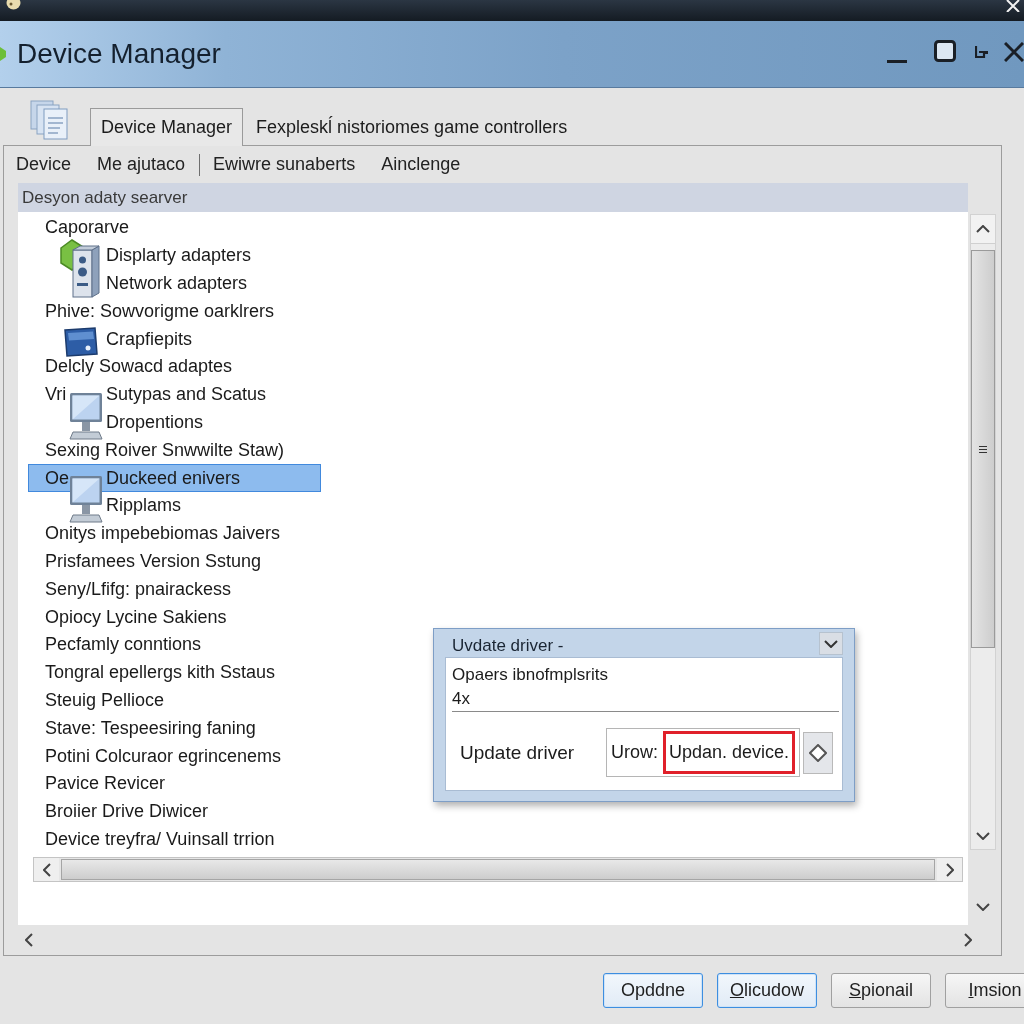  I want to click on scroll-left-button, so click(46, 869).